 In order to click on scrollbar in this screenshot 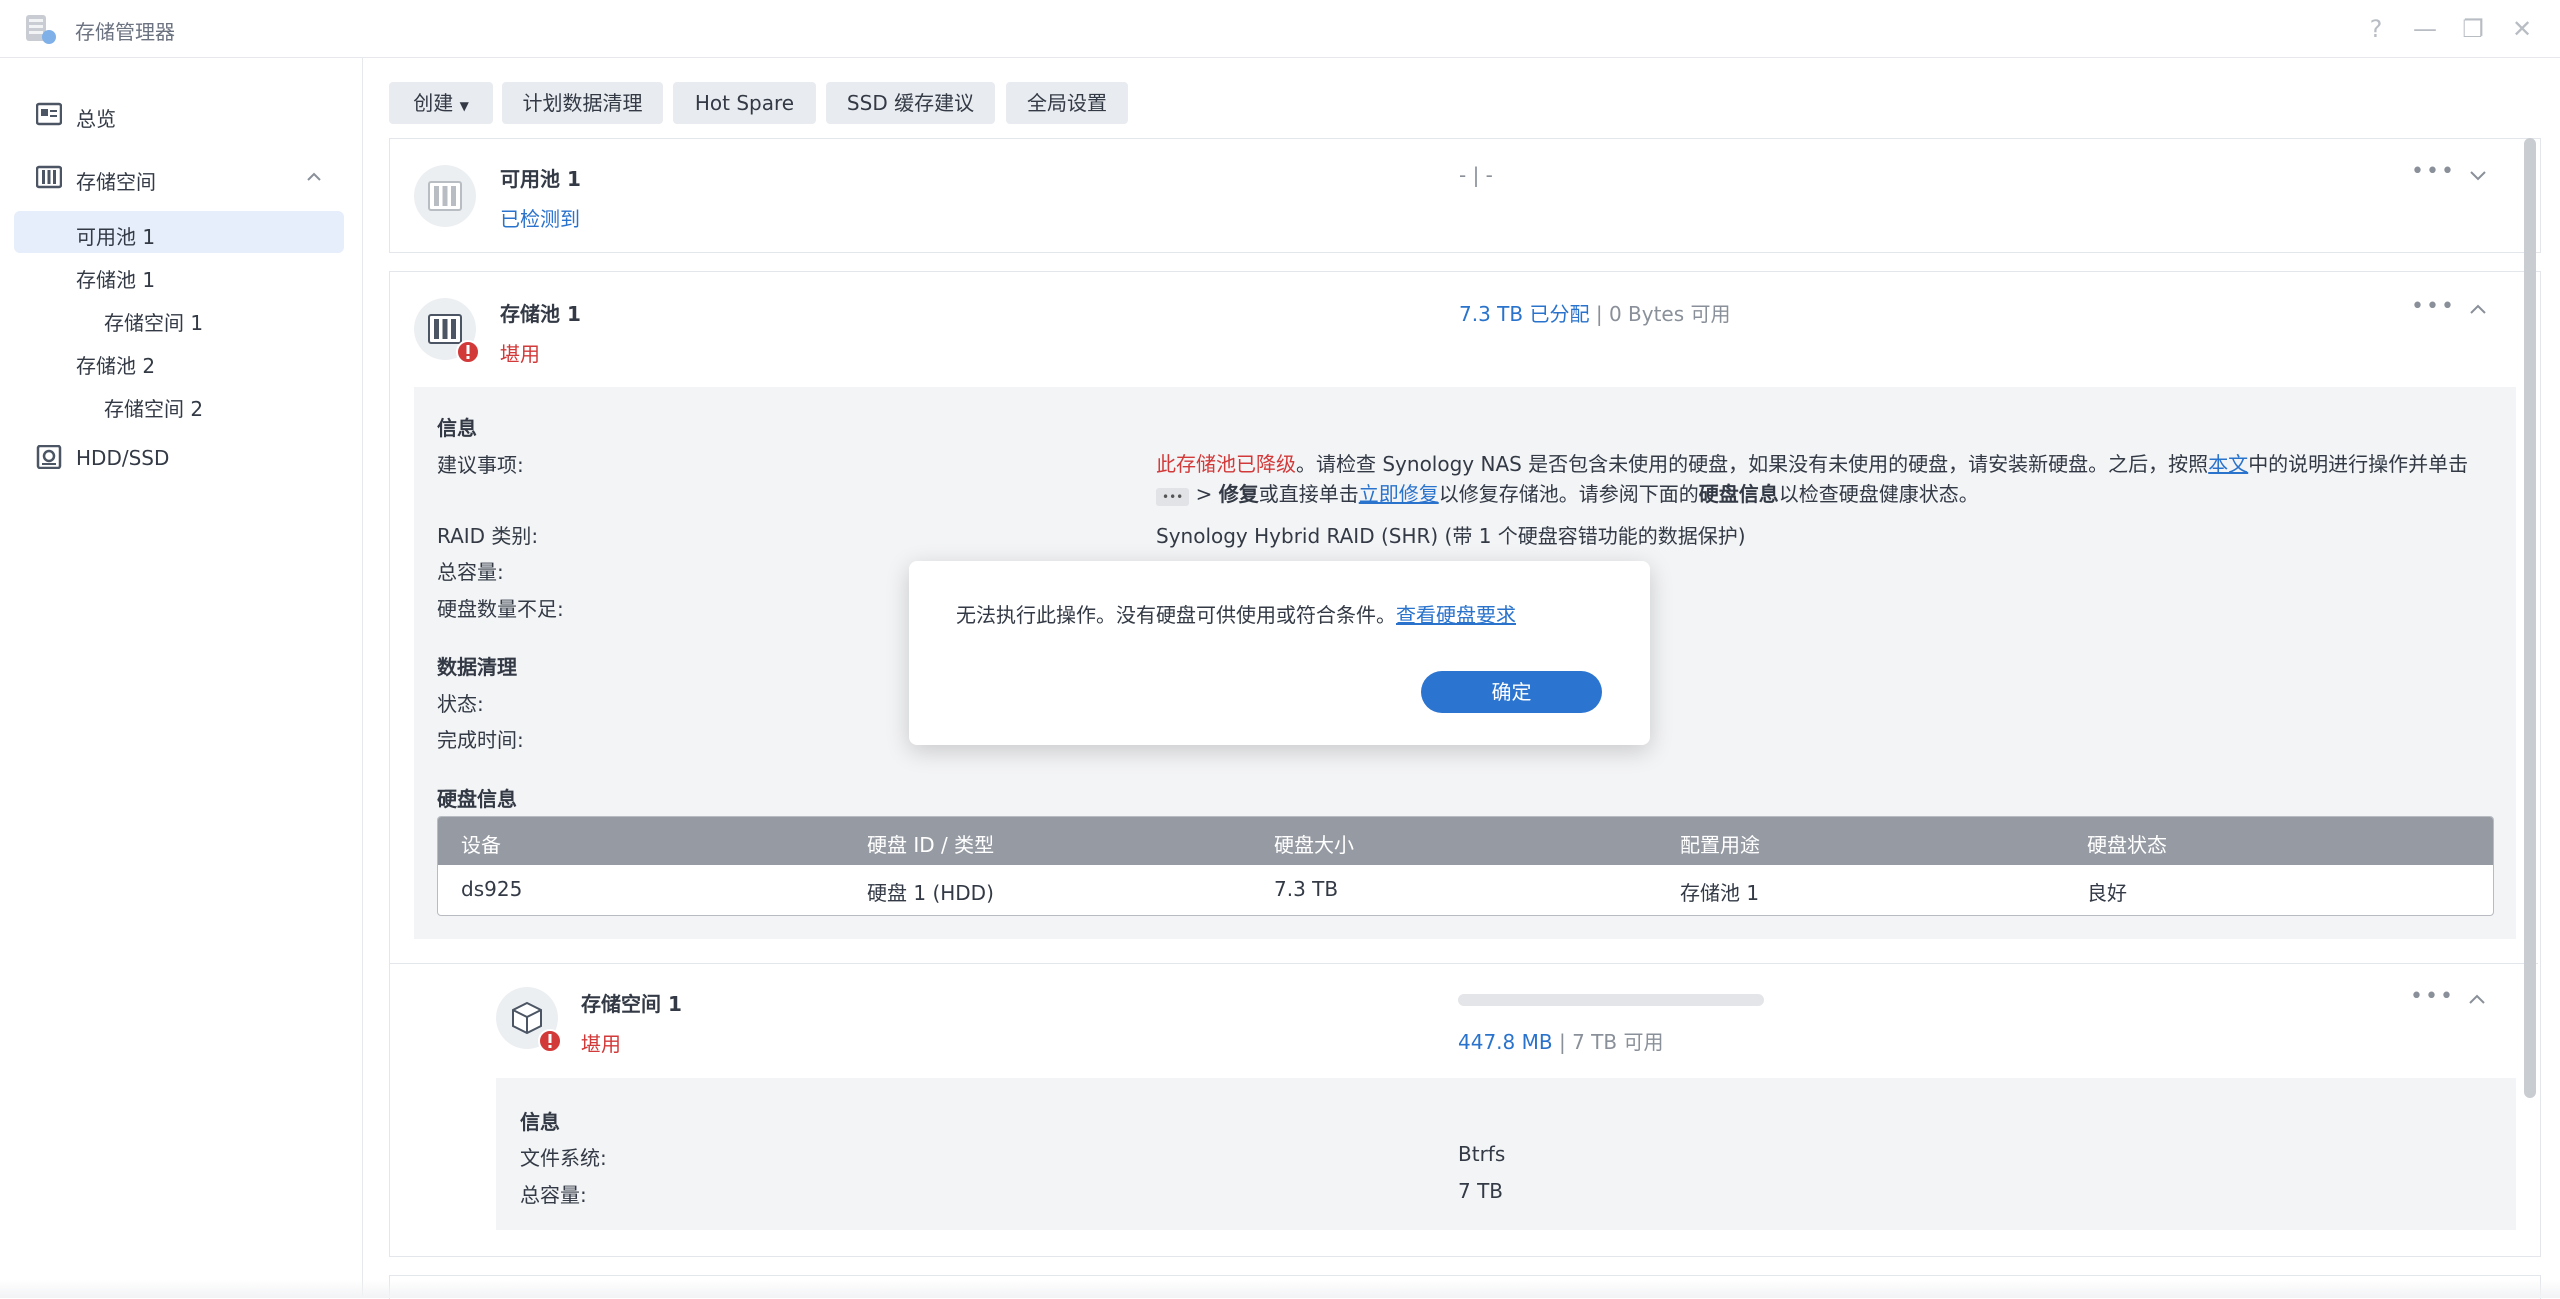, I will do `click(2530, 618)`.